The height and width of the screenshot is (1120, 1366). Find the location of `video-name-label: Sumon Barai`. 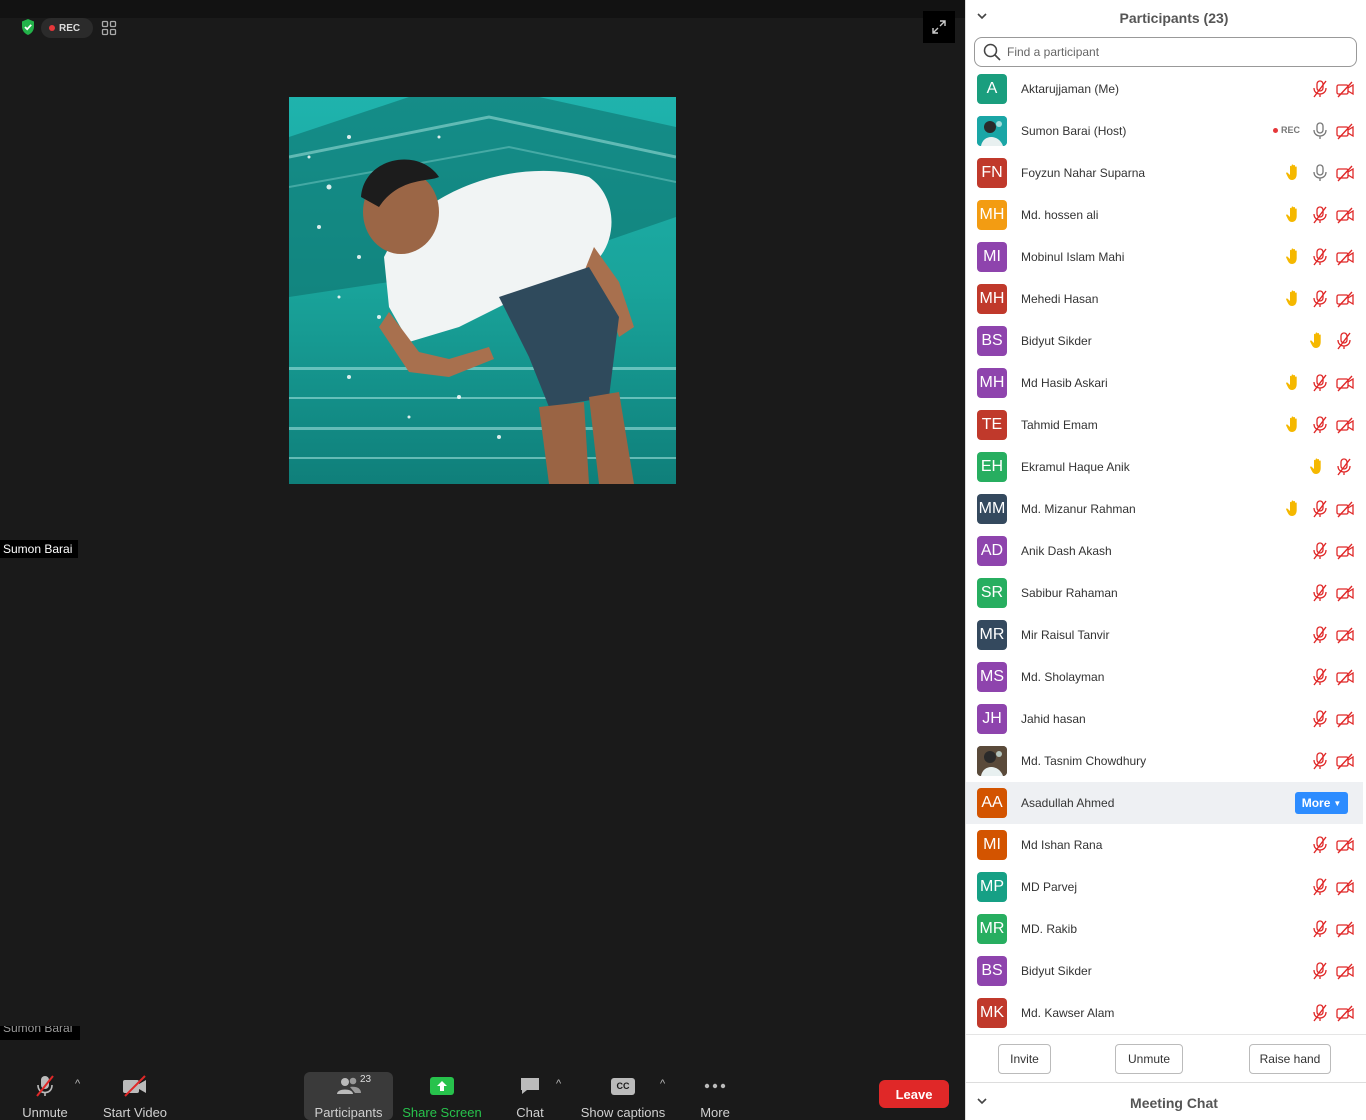

video-name-label: Sumon Barai is located at coordinates (39, 549).